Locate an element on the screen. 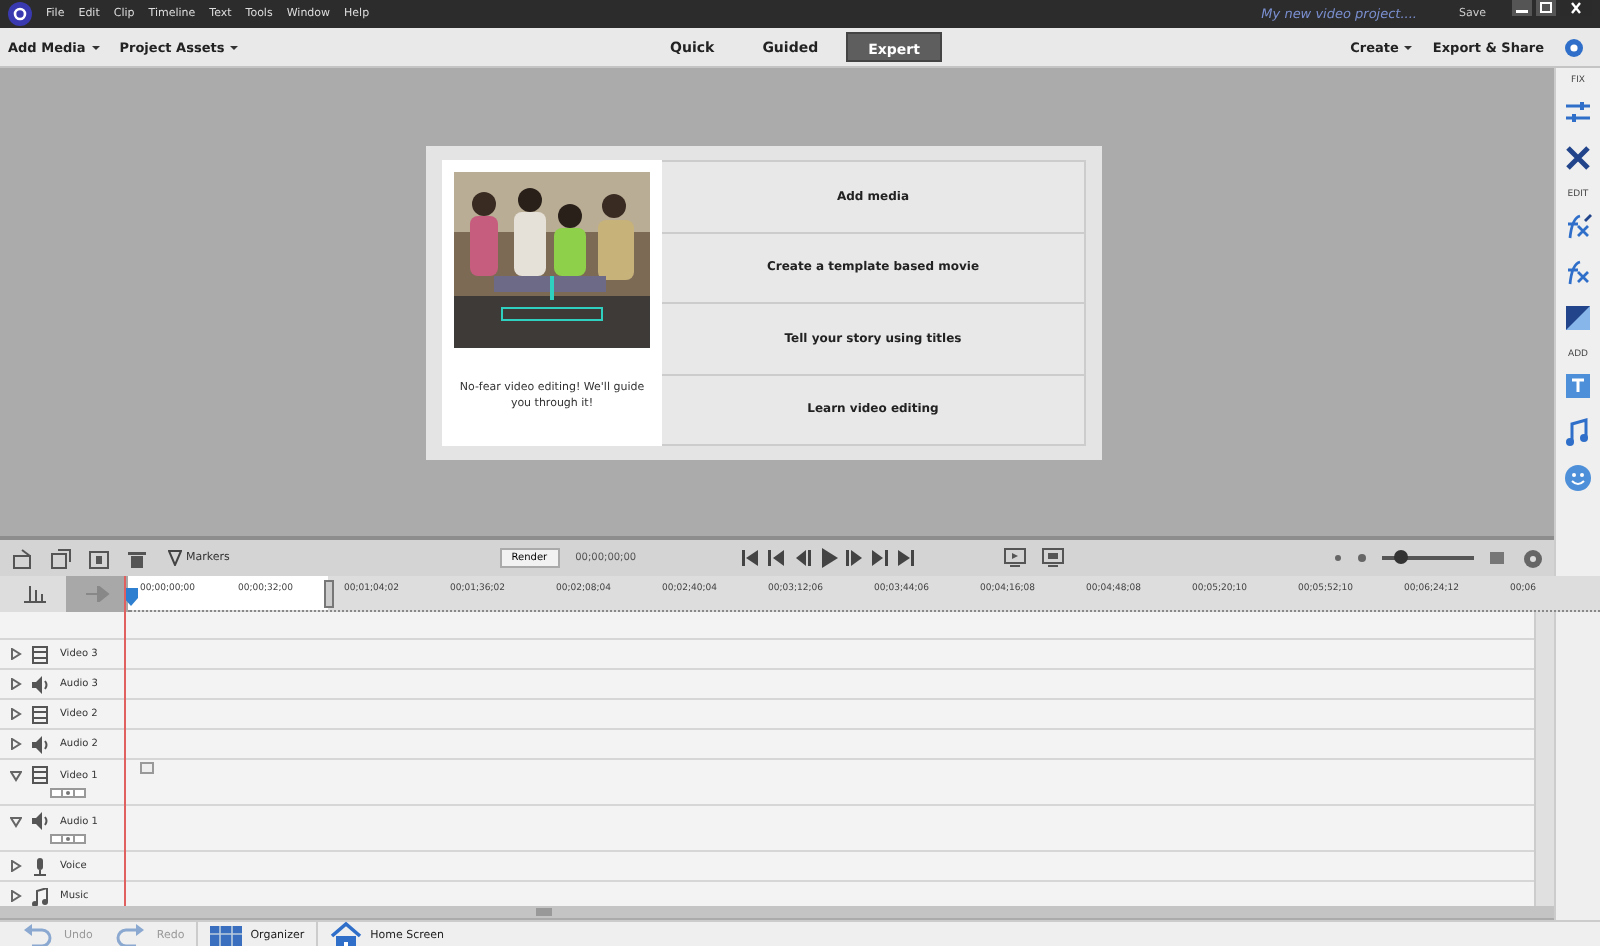  skip-end-icon is located at coordinates (906, 558).